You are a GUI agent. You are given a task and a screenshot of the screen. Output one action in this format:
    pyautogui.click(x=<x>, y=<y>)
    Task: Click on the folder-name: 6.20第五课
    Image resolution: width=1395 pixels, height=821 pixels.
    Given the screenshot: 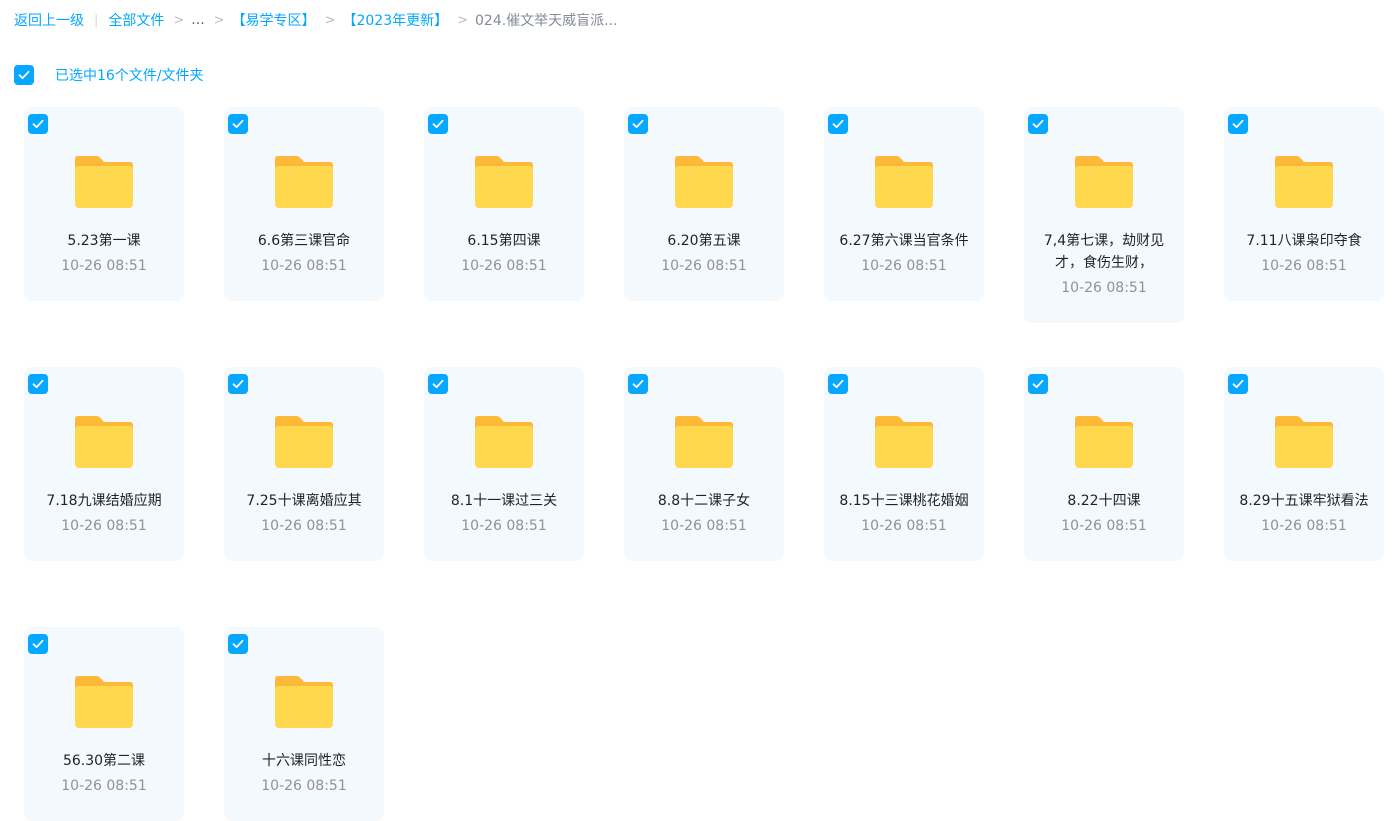 What is the action you would take?
    pyautogui.click(x=704, y=241)
    